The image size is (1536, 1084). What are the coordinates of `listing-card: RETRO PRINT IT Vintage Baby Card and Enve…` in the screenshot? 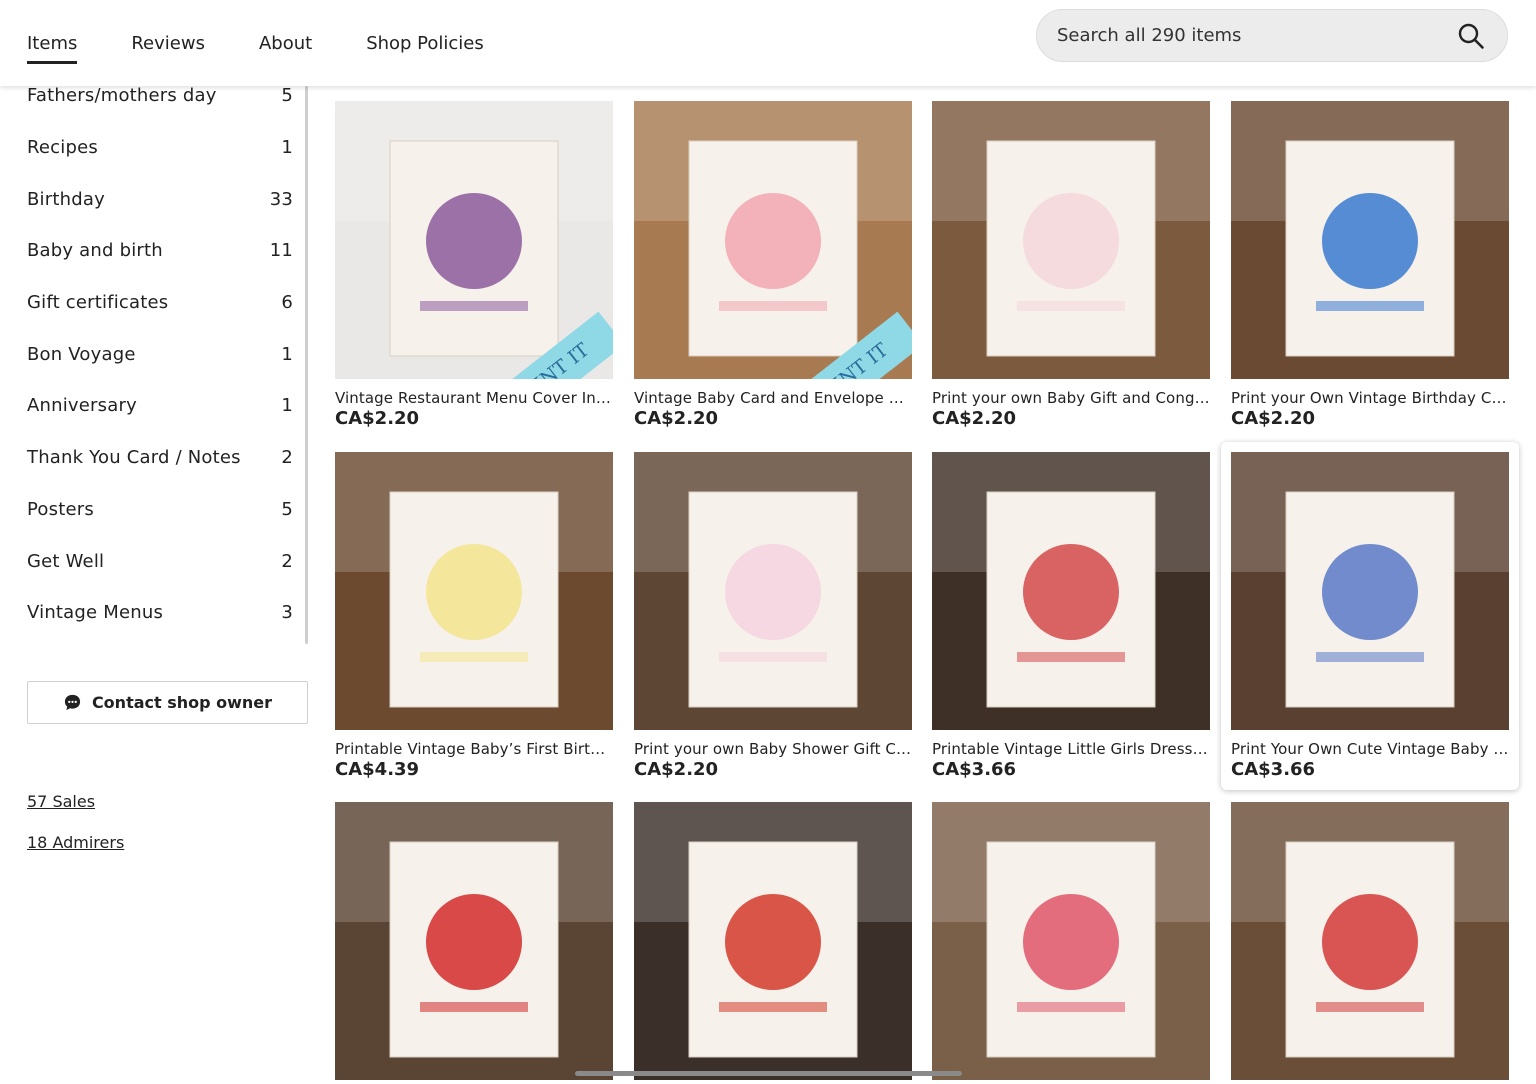 It's located at (773, 265).